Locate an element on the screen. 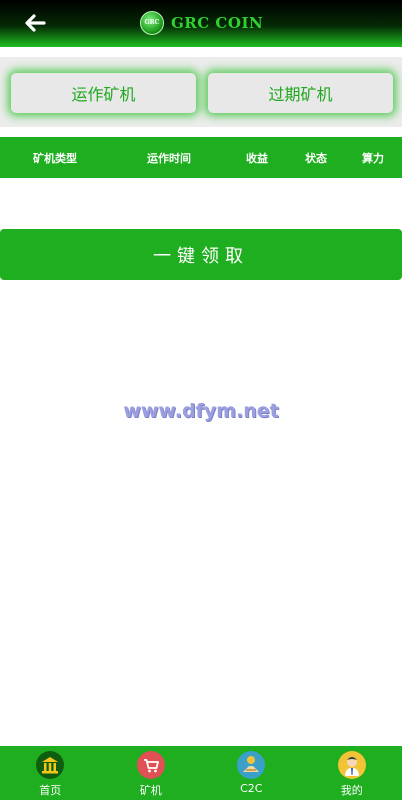 The height and width of the screenshot is (800, 402). grc-logo: GRC is located at coordinates (152, 23).